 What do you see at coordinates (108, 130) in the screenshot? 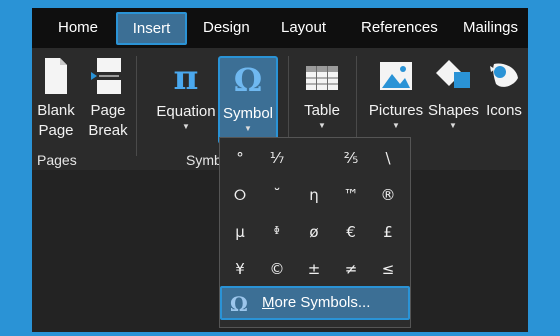
I see `page-break-label-2: Break` at bounding box center [108, 130].